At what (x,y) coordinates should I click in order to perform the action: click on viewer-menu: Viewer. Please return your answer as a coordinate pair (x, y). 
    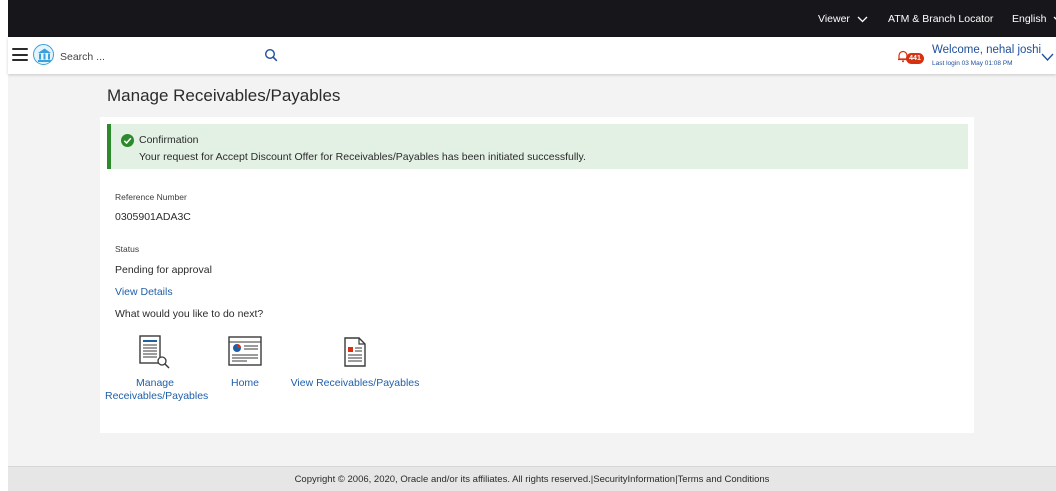
    Looking at the image, I should click on (843, 19).